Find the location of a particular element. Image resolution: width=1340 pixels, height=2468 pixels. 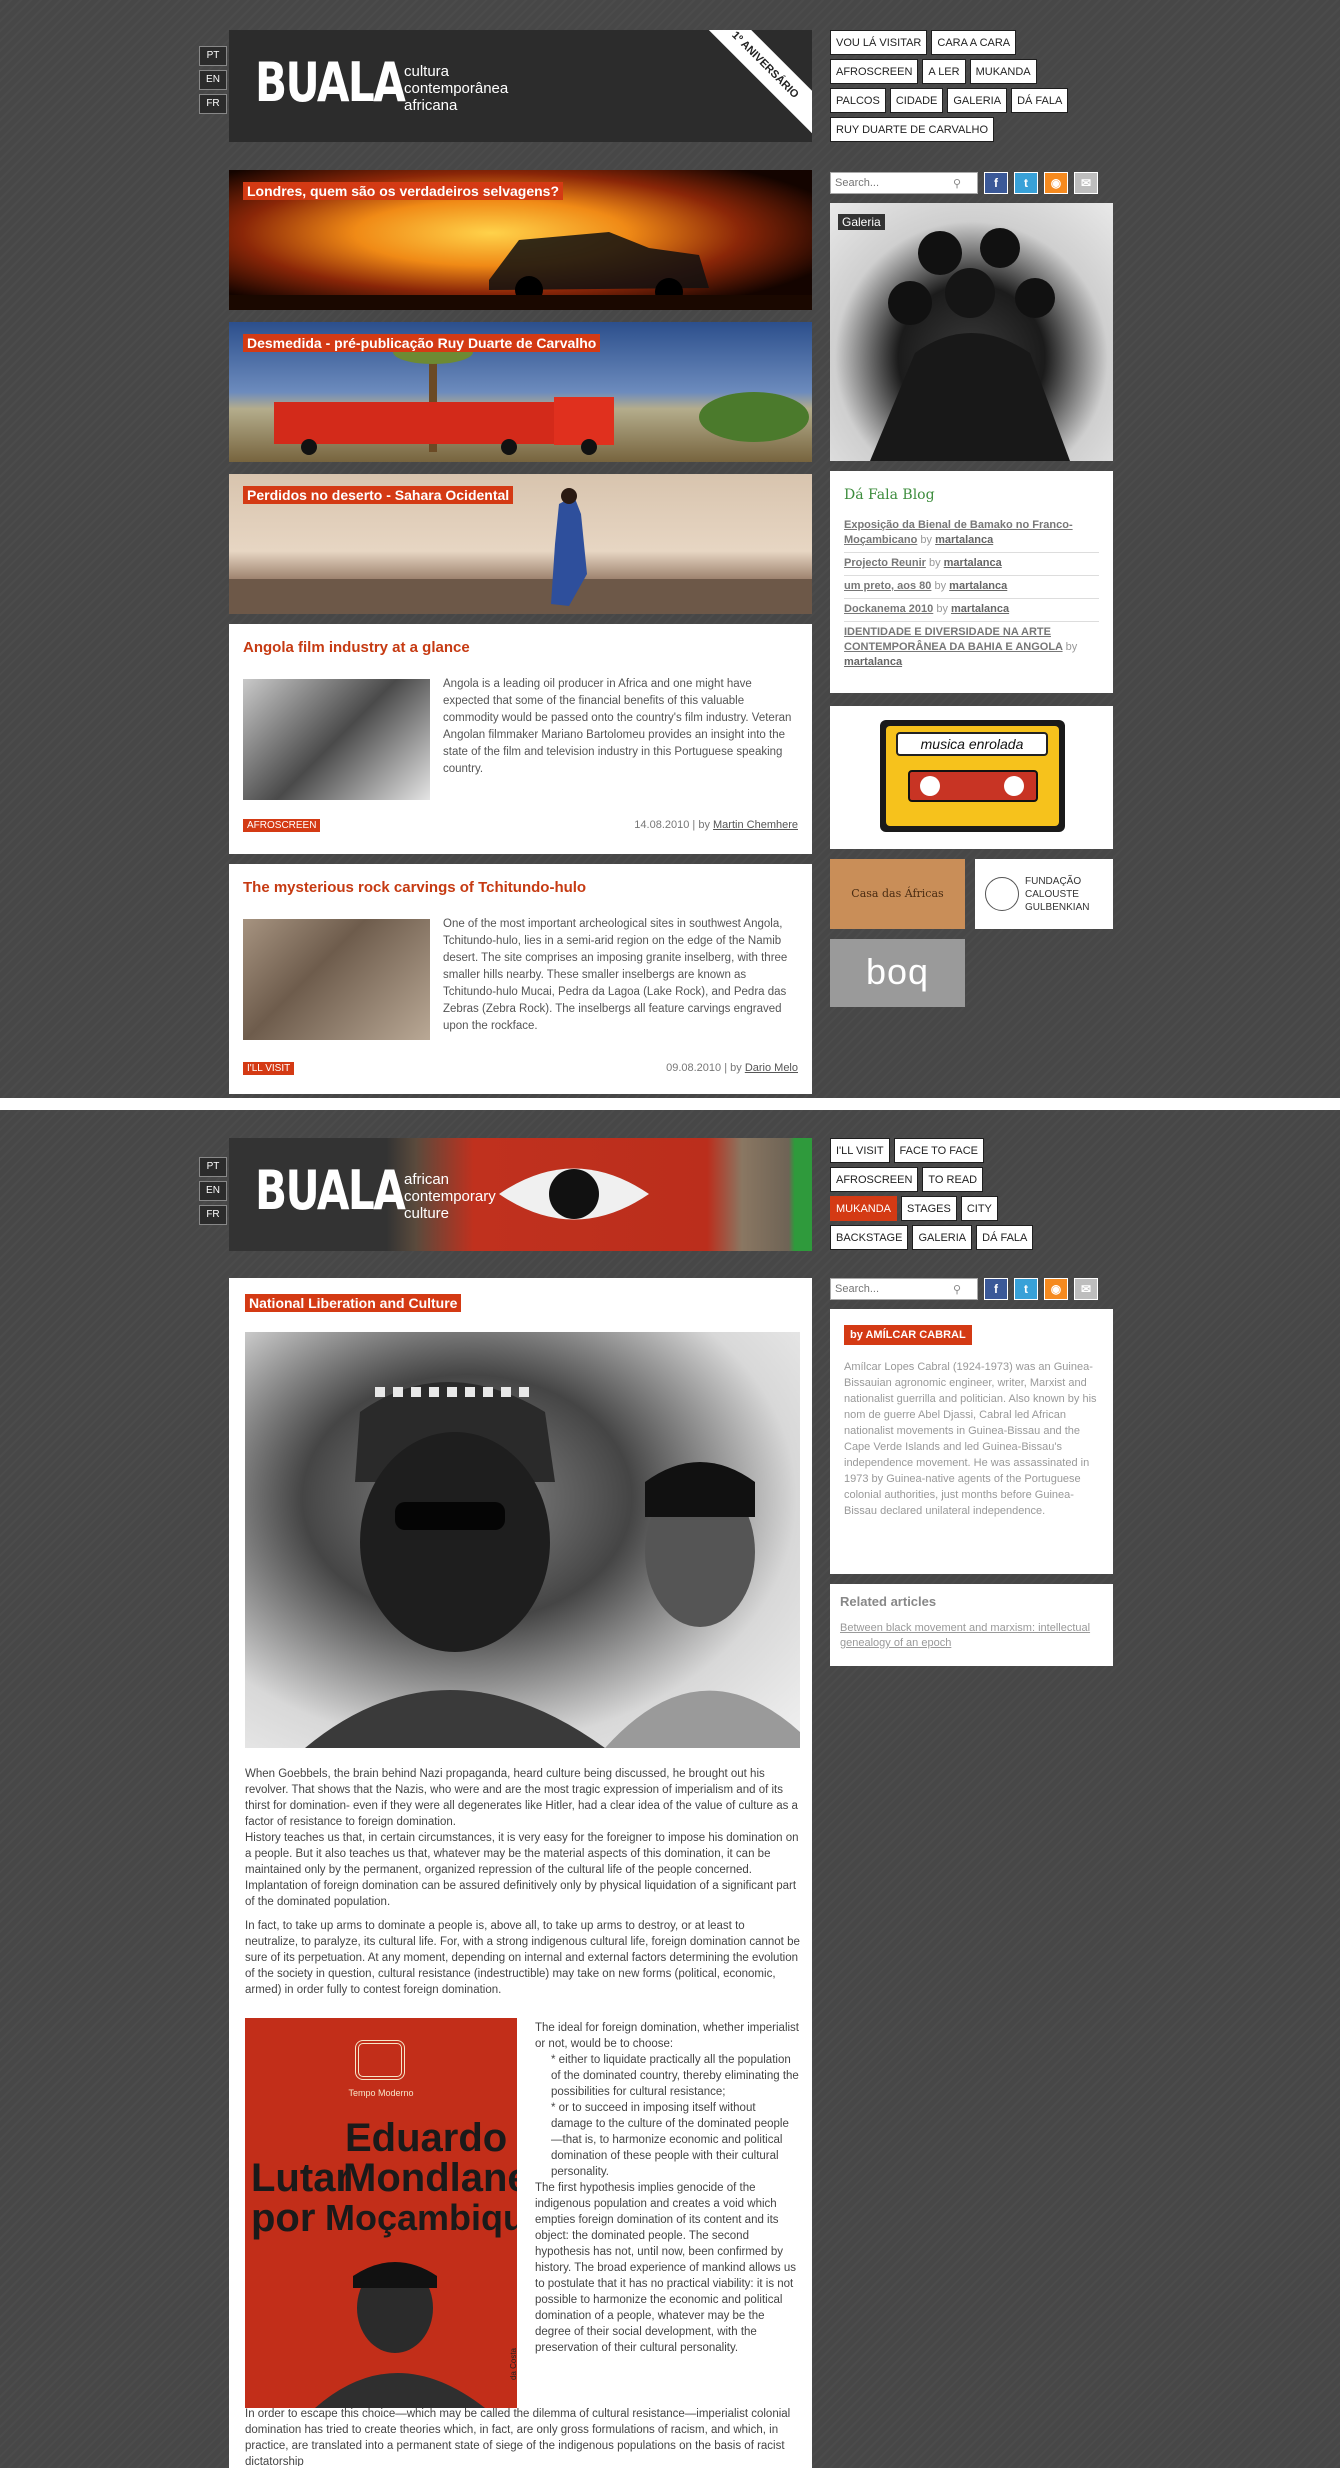

tagline-line: contemporary is located at coordinates (450, 1196).